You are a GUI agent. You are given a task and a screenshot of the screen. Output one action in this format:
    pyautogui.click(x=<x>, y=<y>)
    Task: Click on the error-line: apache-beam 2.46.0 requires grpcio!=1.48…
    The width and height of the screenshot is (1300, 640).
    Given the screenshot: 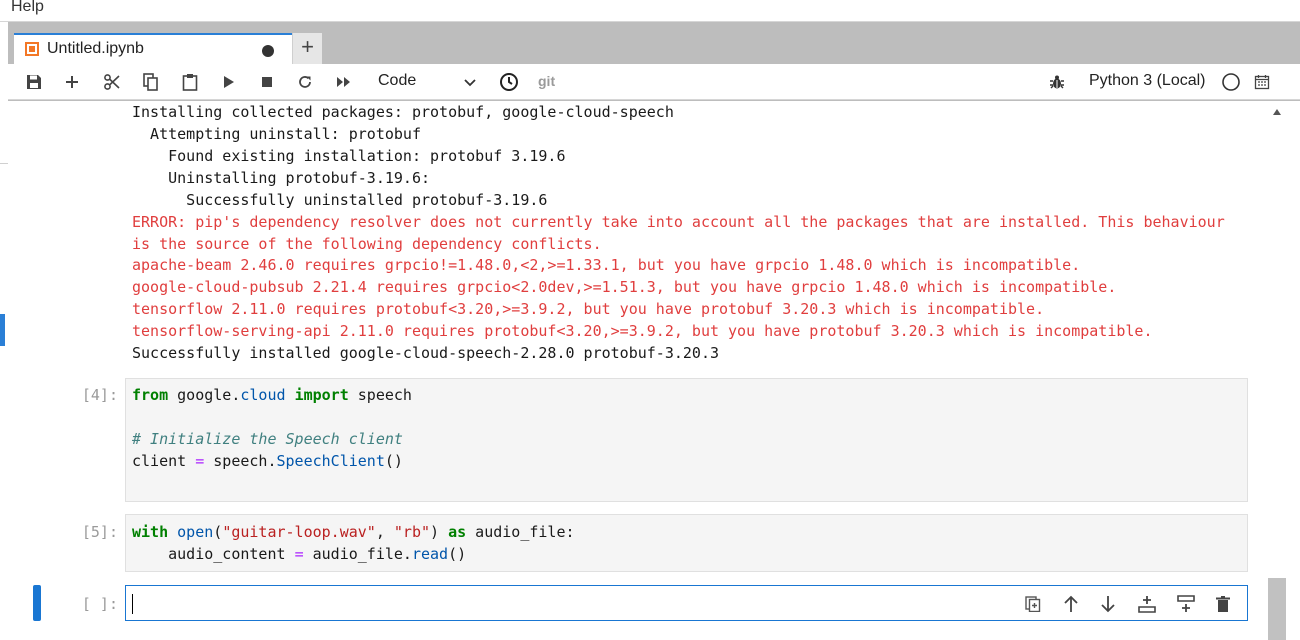 What is the action you would take?
    pyautogui.click(x=606, y=265)
    